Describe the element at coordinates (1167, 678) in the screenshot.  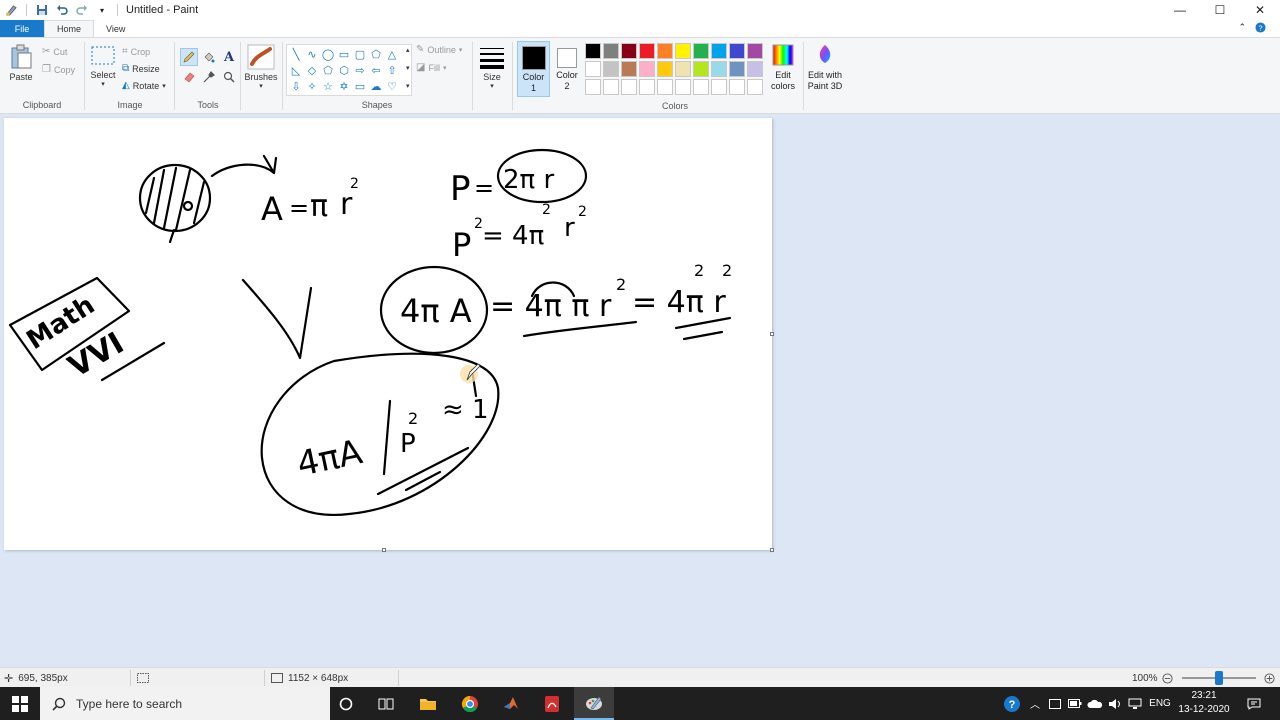
I see `zoom-out-button` at that location.